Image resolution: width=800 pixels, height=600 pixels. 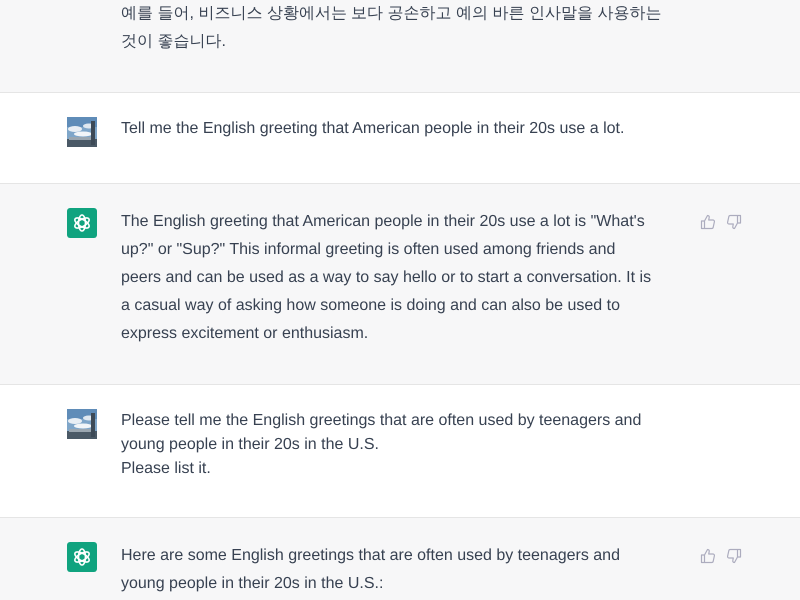 What do you see at coordinates (381, 445) in the screenshot?
I see `message-text: Please tell me the English greetings that are often used by teenagers and young people in their 20s in the U.S. Please list it.` at bounding box center [381, 445].